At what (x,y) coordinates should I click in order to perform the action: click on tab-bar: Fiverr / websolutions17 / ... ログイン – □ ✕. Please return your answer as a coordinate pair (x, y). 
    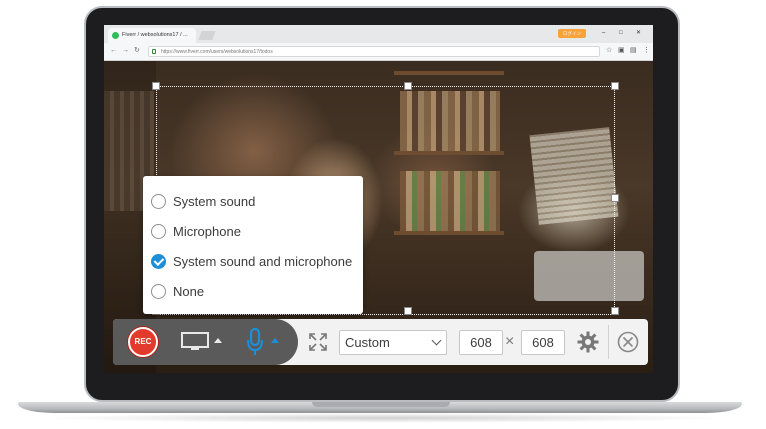
    Looking at the image, I should click on (378, 34).